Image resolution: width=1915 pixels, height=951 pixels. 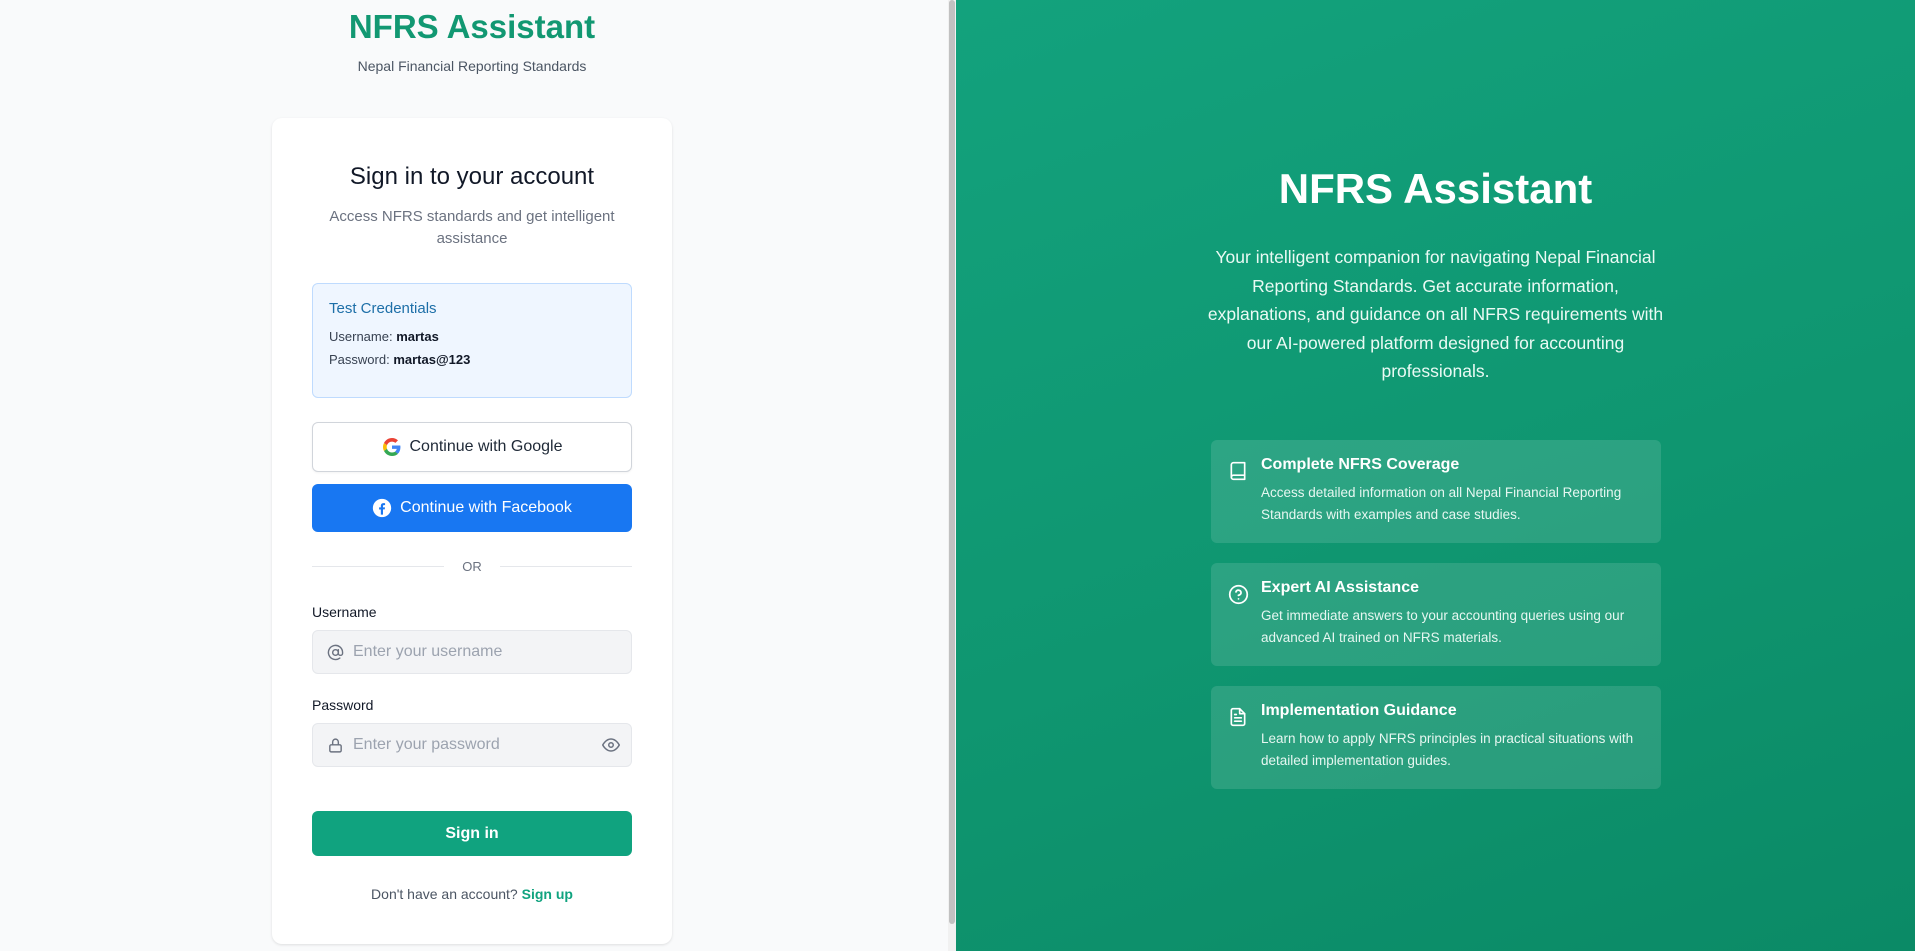 What do you see at coordinates (392, 447) in the screenshot?
I see `google-icon` at bounding box center [392, 447].